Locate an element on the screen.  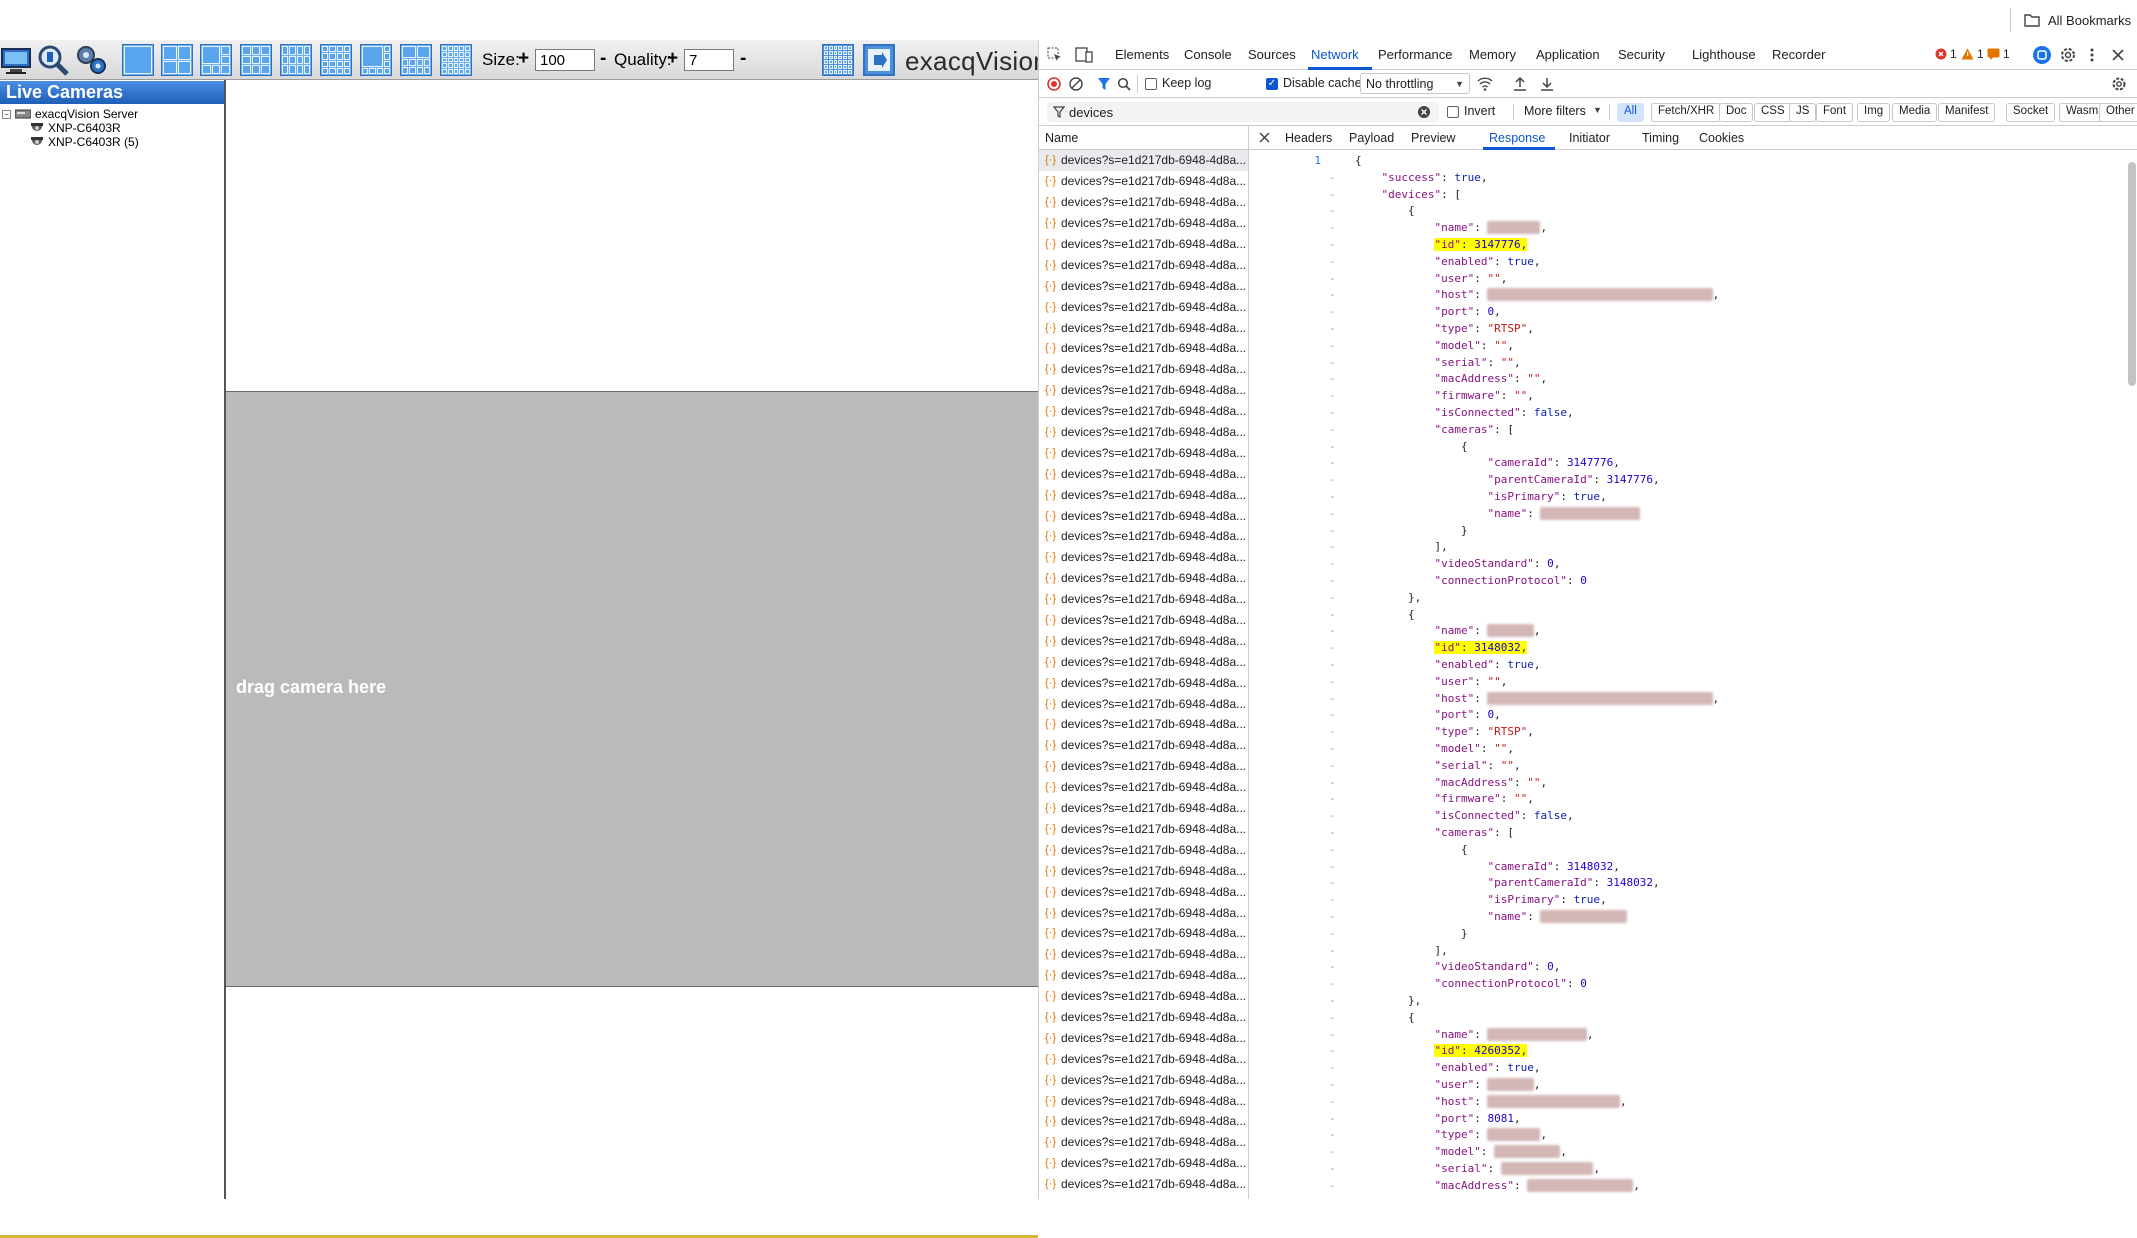
filter-input is located at coordinates (1239, 112).